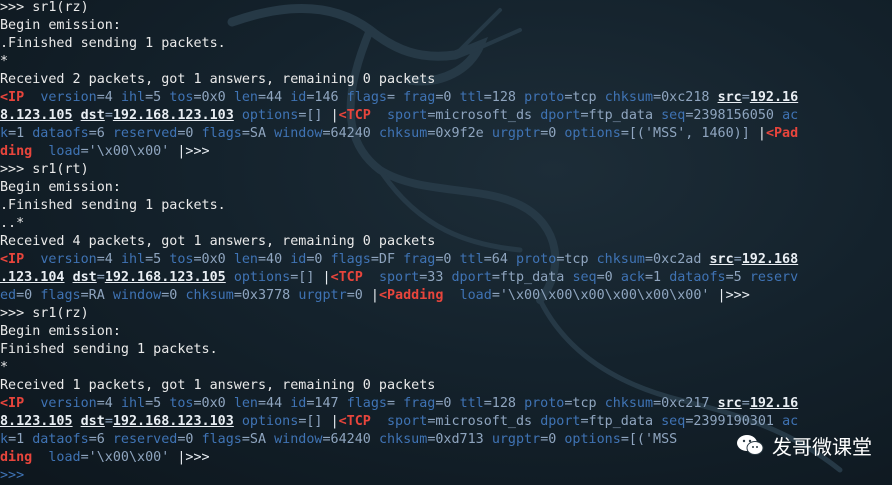 This screenshot has width=892, height=485. What do you see at coordinates (165, 277) in the screenshot?
I see `terminal-text-segment: 192.168.123.105` at bounding box center [165, 277].